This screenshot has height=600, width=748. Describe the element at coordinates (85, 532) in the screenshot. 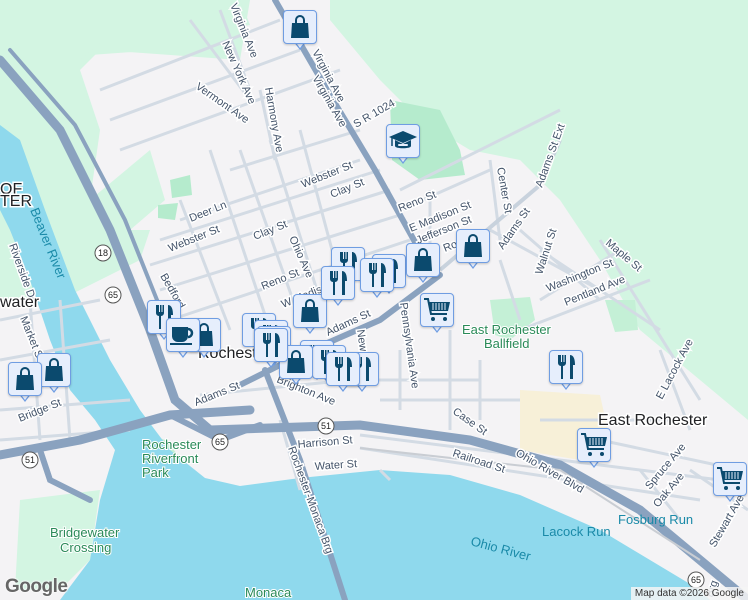

I see `svg-text: Bridgewater` at that location.